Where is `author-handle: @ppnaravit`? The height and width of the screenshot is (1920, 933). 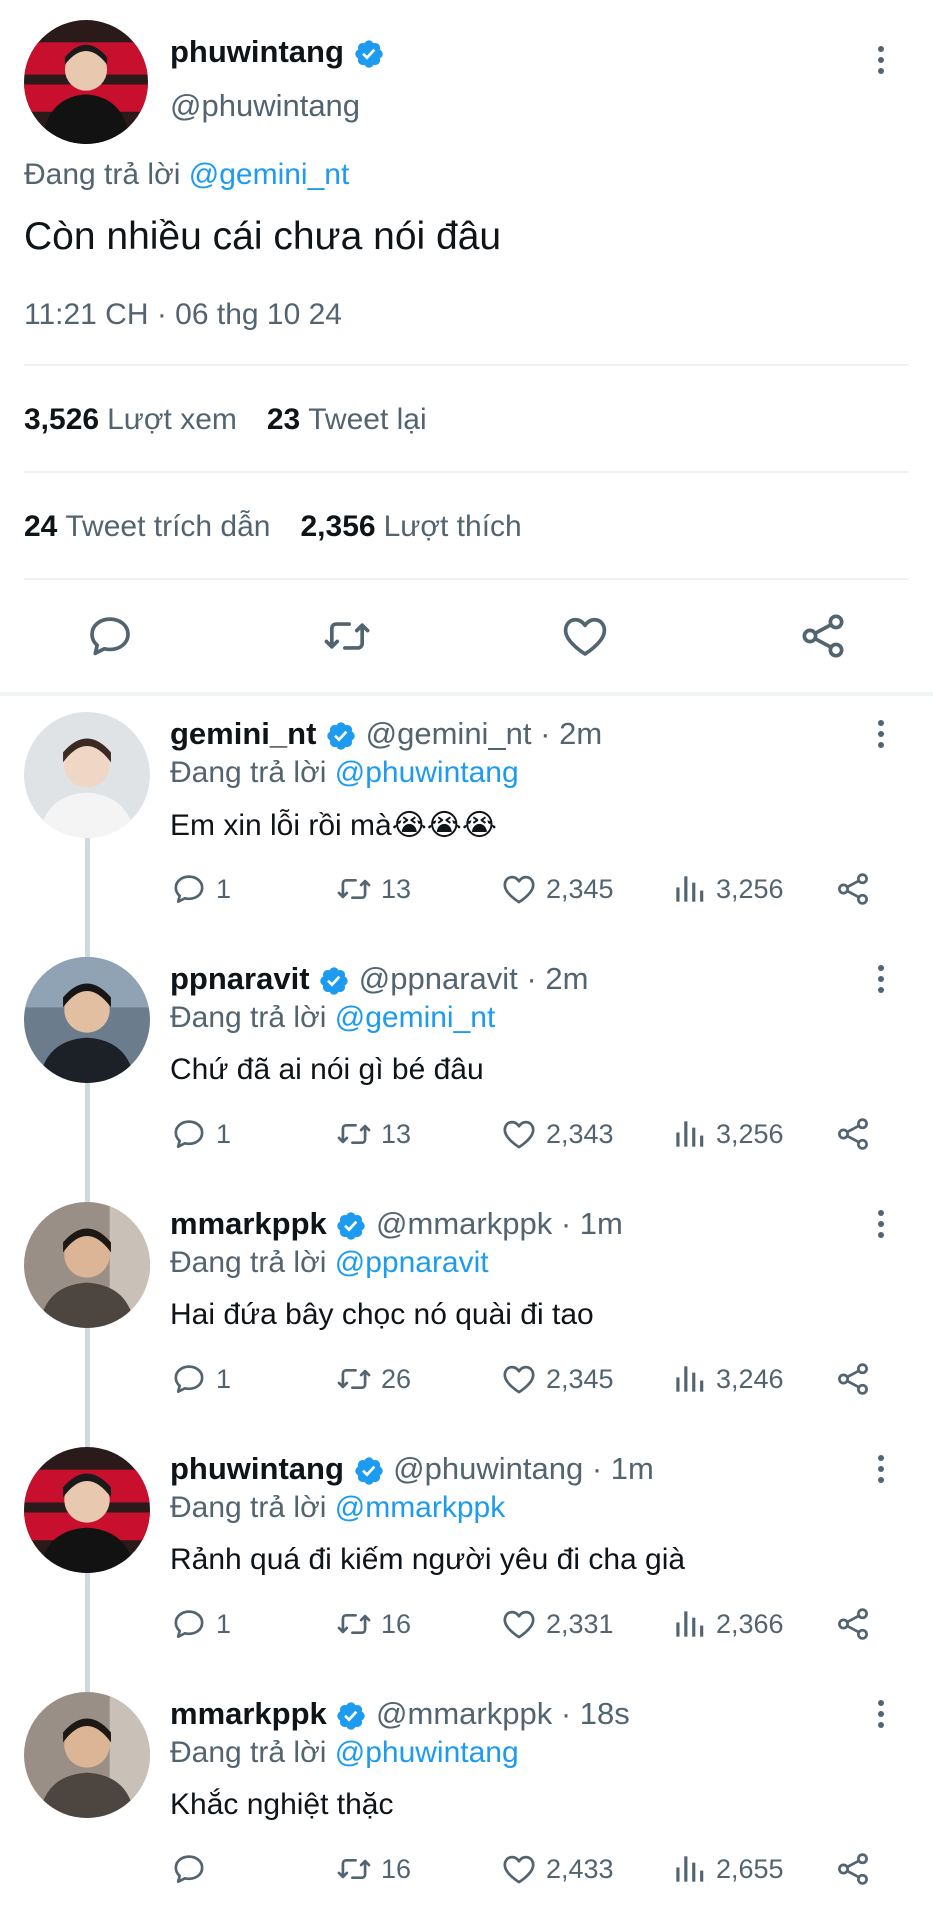
author-handle: @ppnaravit is located at coordinates (438, 978).